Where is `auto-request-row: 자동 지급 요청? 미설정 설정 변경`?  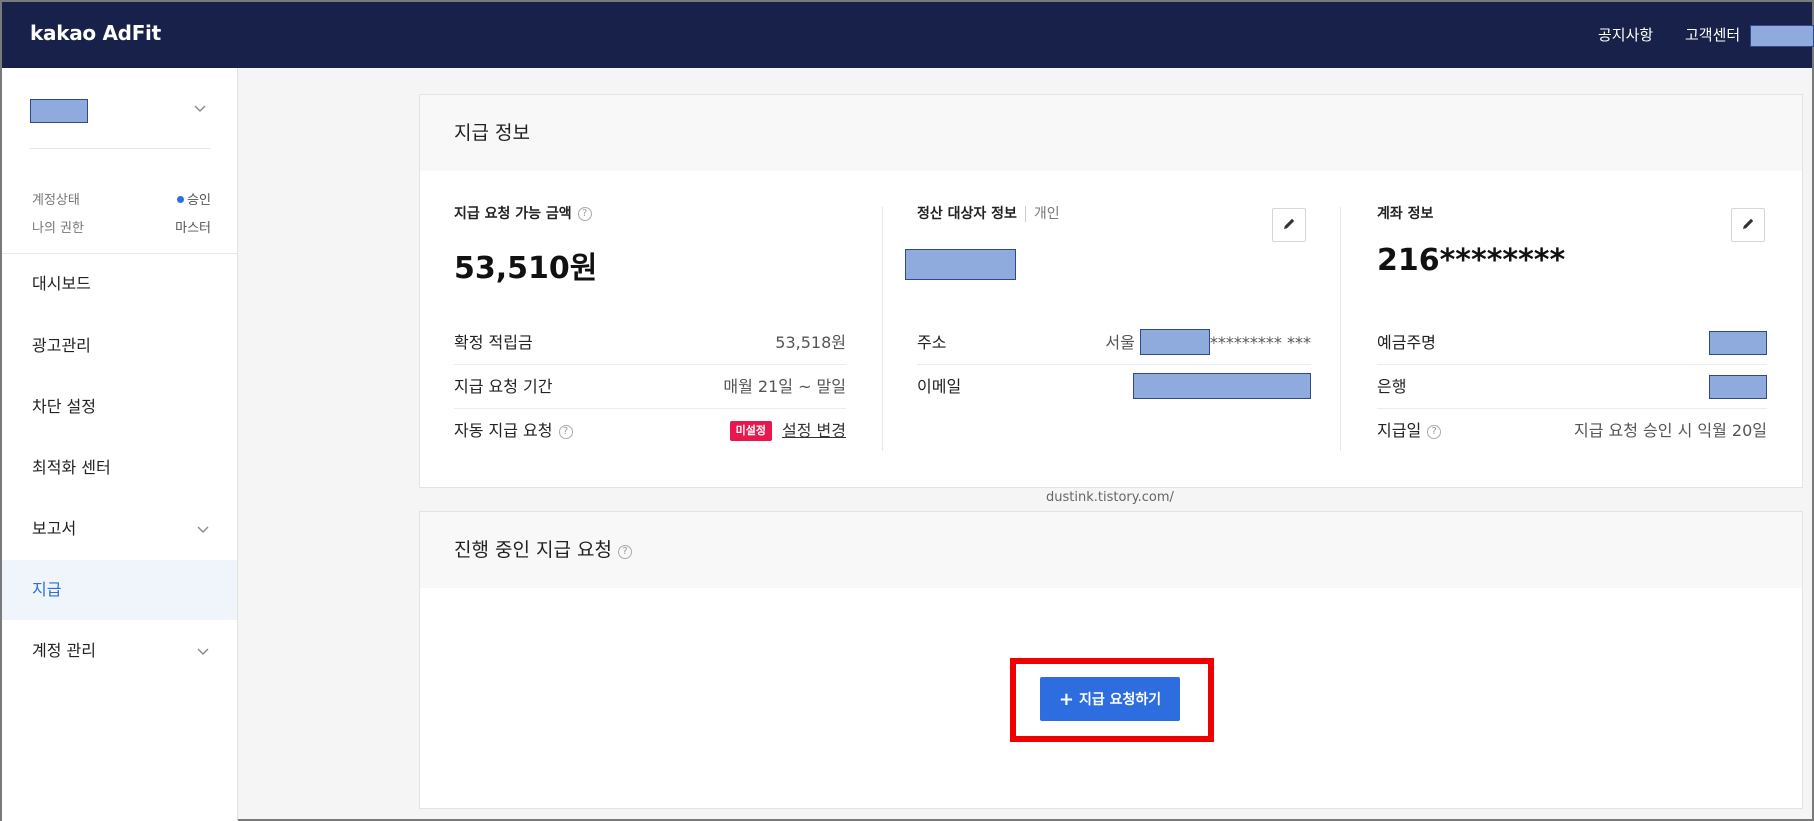
auto-request-row: 자동 지급 요청? 미설정 설정 변경 is located at coordinates (650, 431).